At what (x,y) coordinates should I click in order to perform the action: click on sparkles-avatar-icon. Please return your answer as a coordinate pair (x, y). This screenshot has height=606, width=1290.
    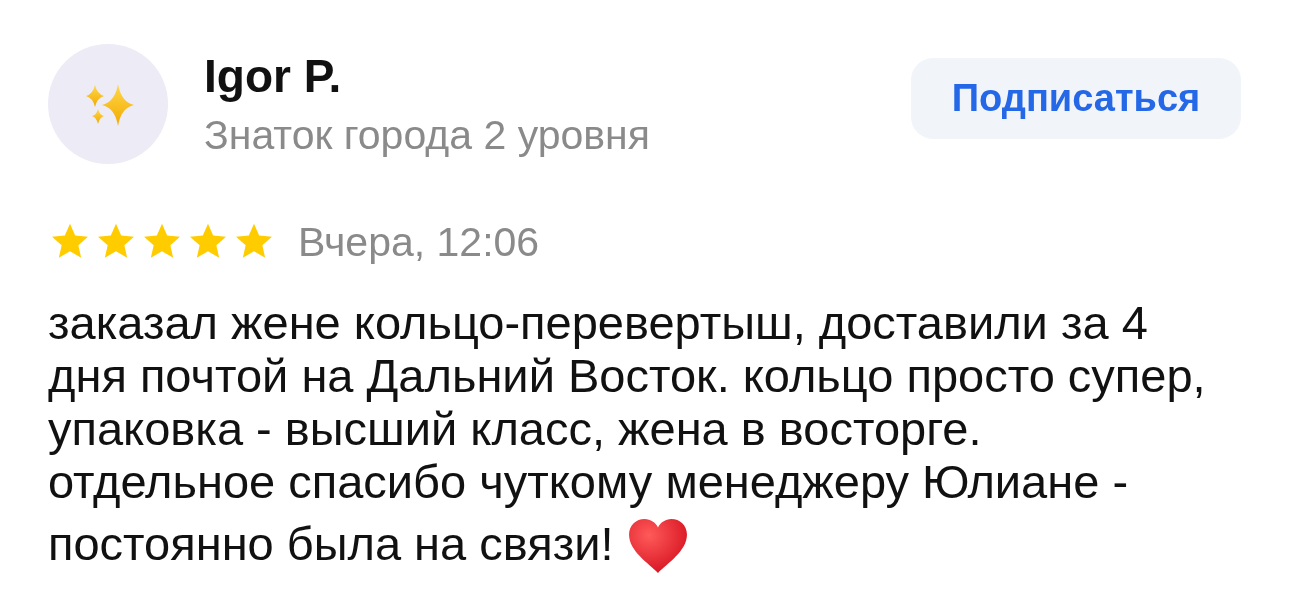
    Looking at the image, I should click on (108, 104).